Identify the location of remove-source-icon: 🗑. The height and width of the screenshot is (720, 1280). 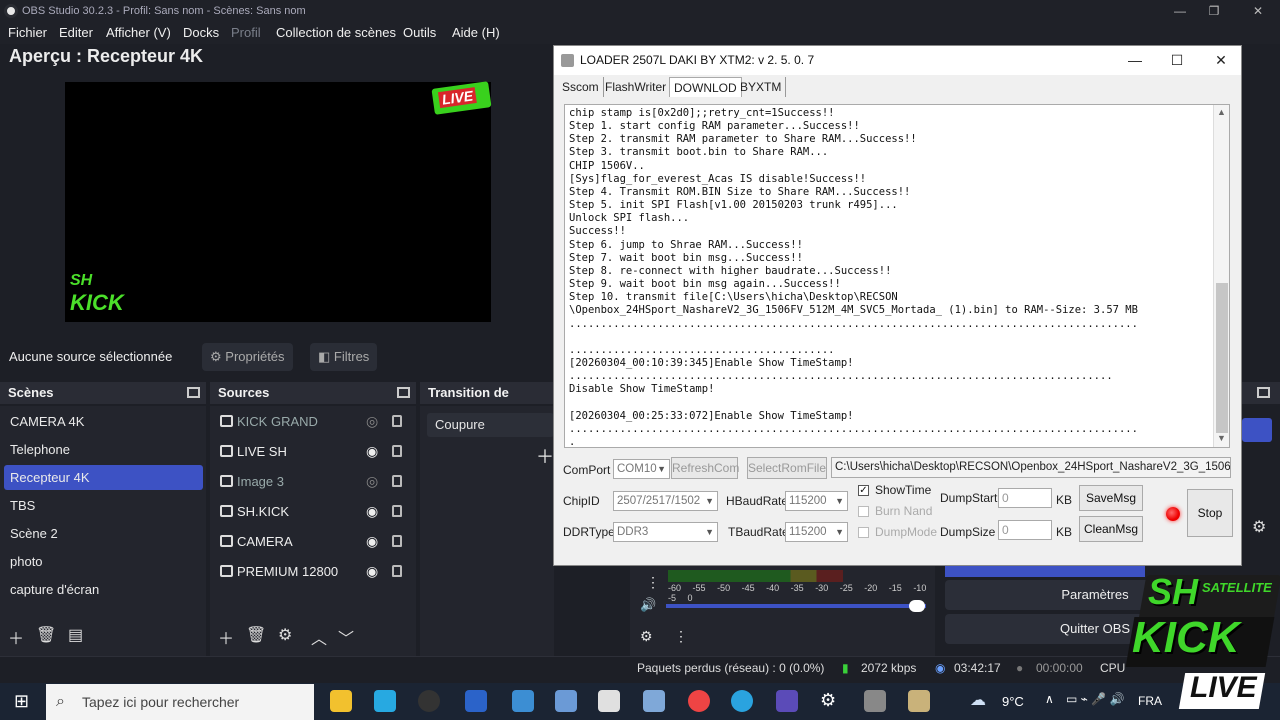
(256, 635).